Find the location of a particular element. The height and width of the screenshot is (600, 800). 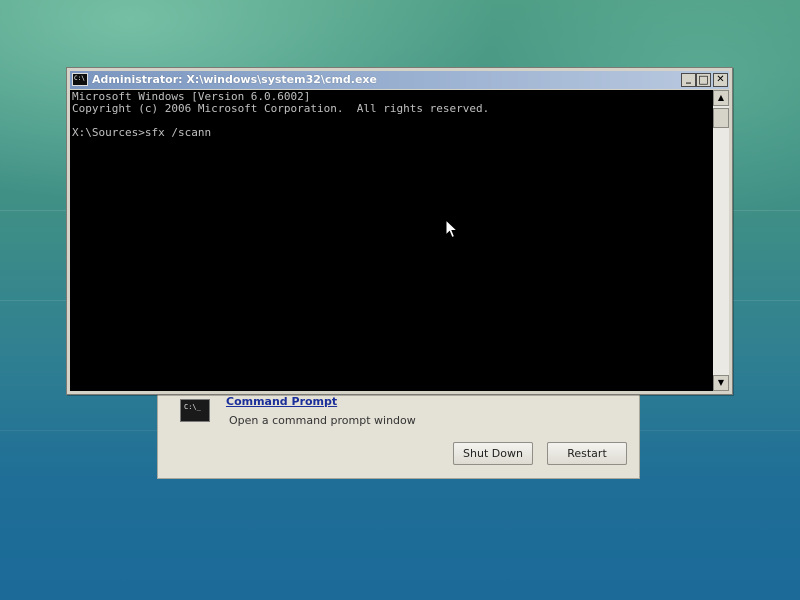

scrollbar-thumb is located at coordinates (721, 118).